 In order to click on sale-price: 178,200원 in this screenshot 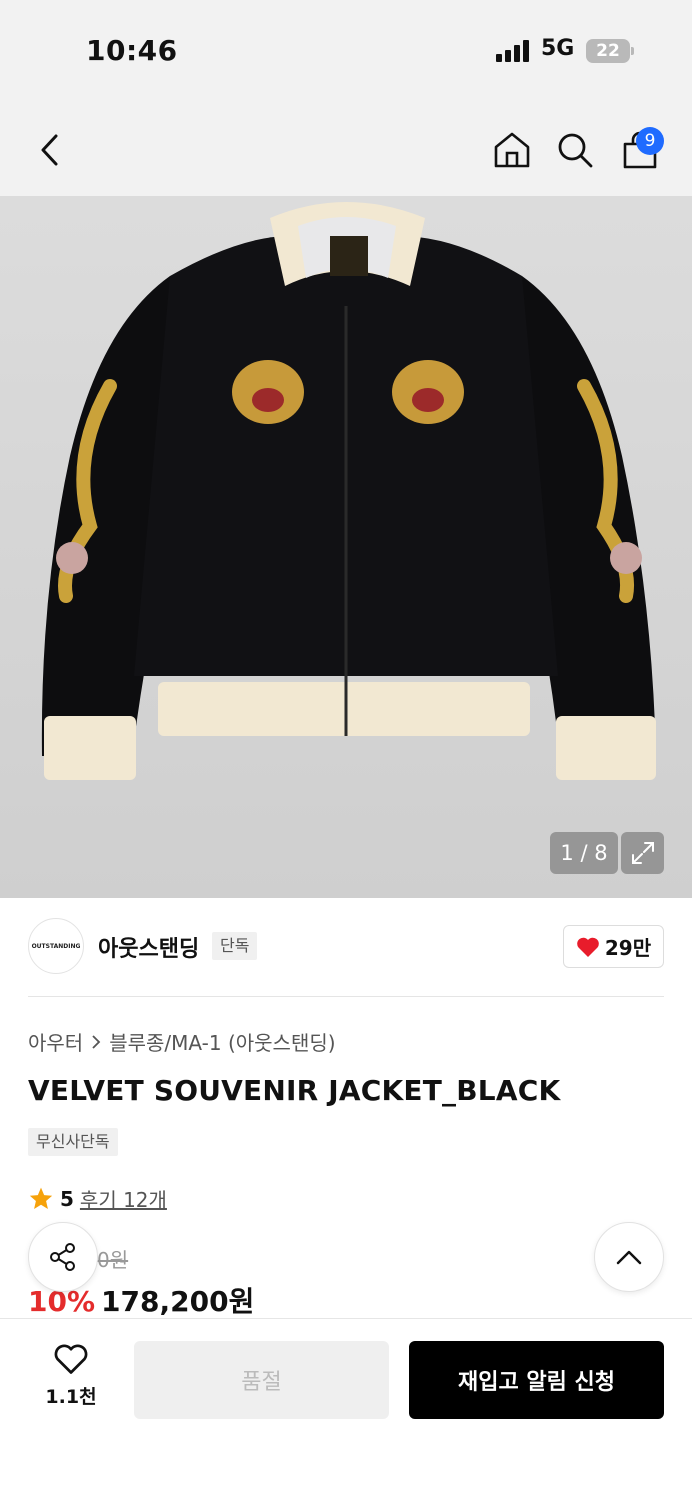, I will do `click(178, 1301)`.